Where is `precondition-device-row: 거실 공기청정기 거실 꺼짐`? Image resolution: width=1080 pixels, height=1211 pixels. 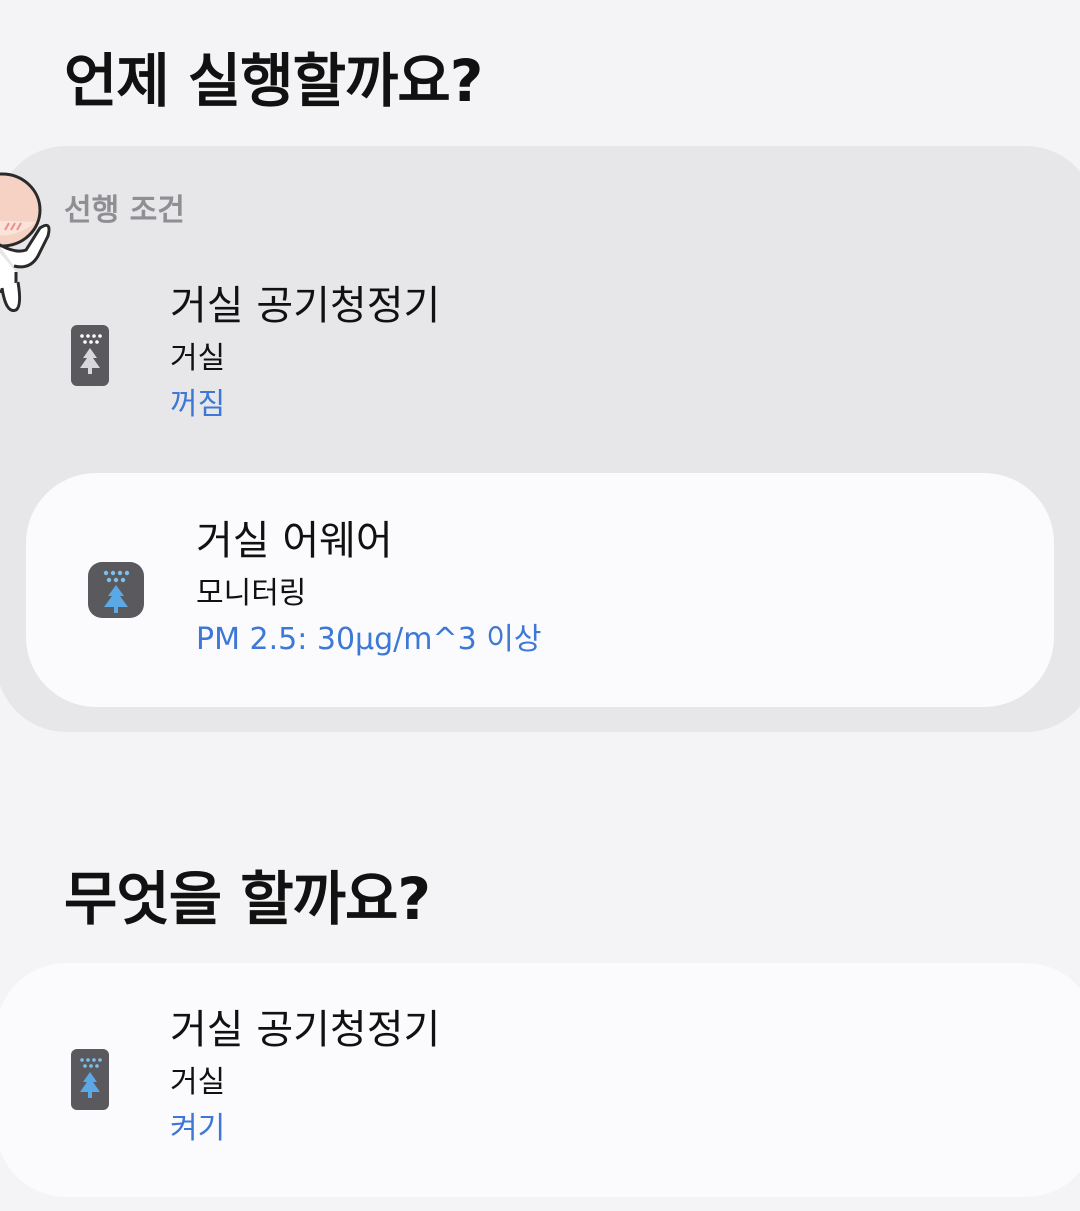
precondition-device-row: 거실 공기청정기 거실 꺼짐 is located at coordinates (305, 353).